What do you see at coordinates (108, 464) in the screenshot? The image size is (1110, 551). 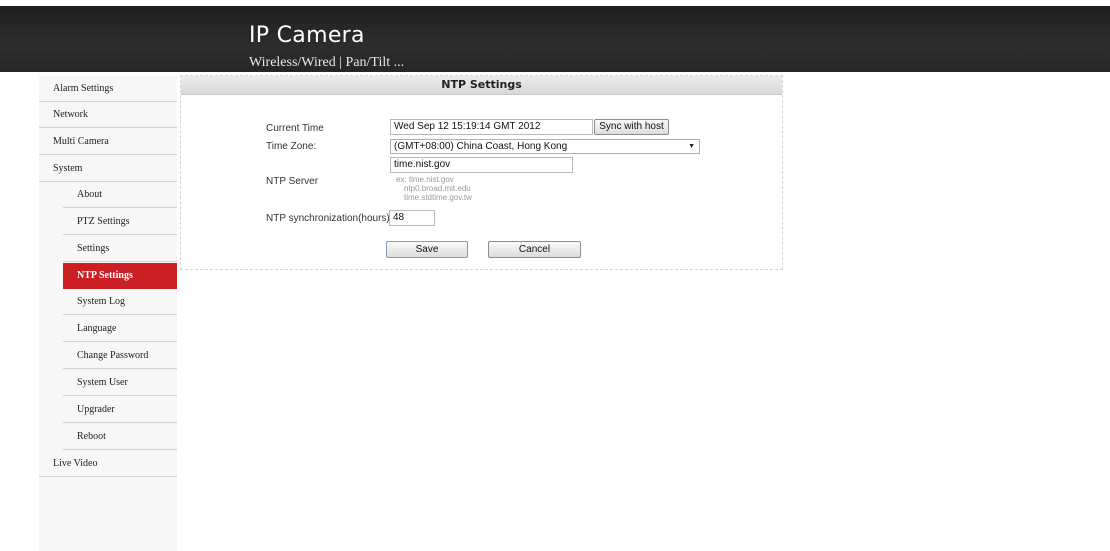 I see `sidebar-item-live-video: Live Video` at bounding box center [108, 464].